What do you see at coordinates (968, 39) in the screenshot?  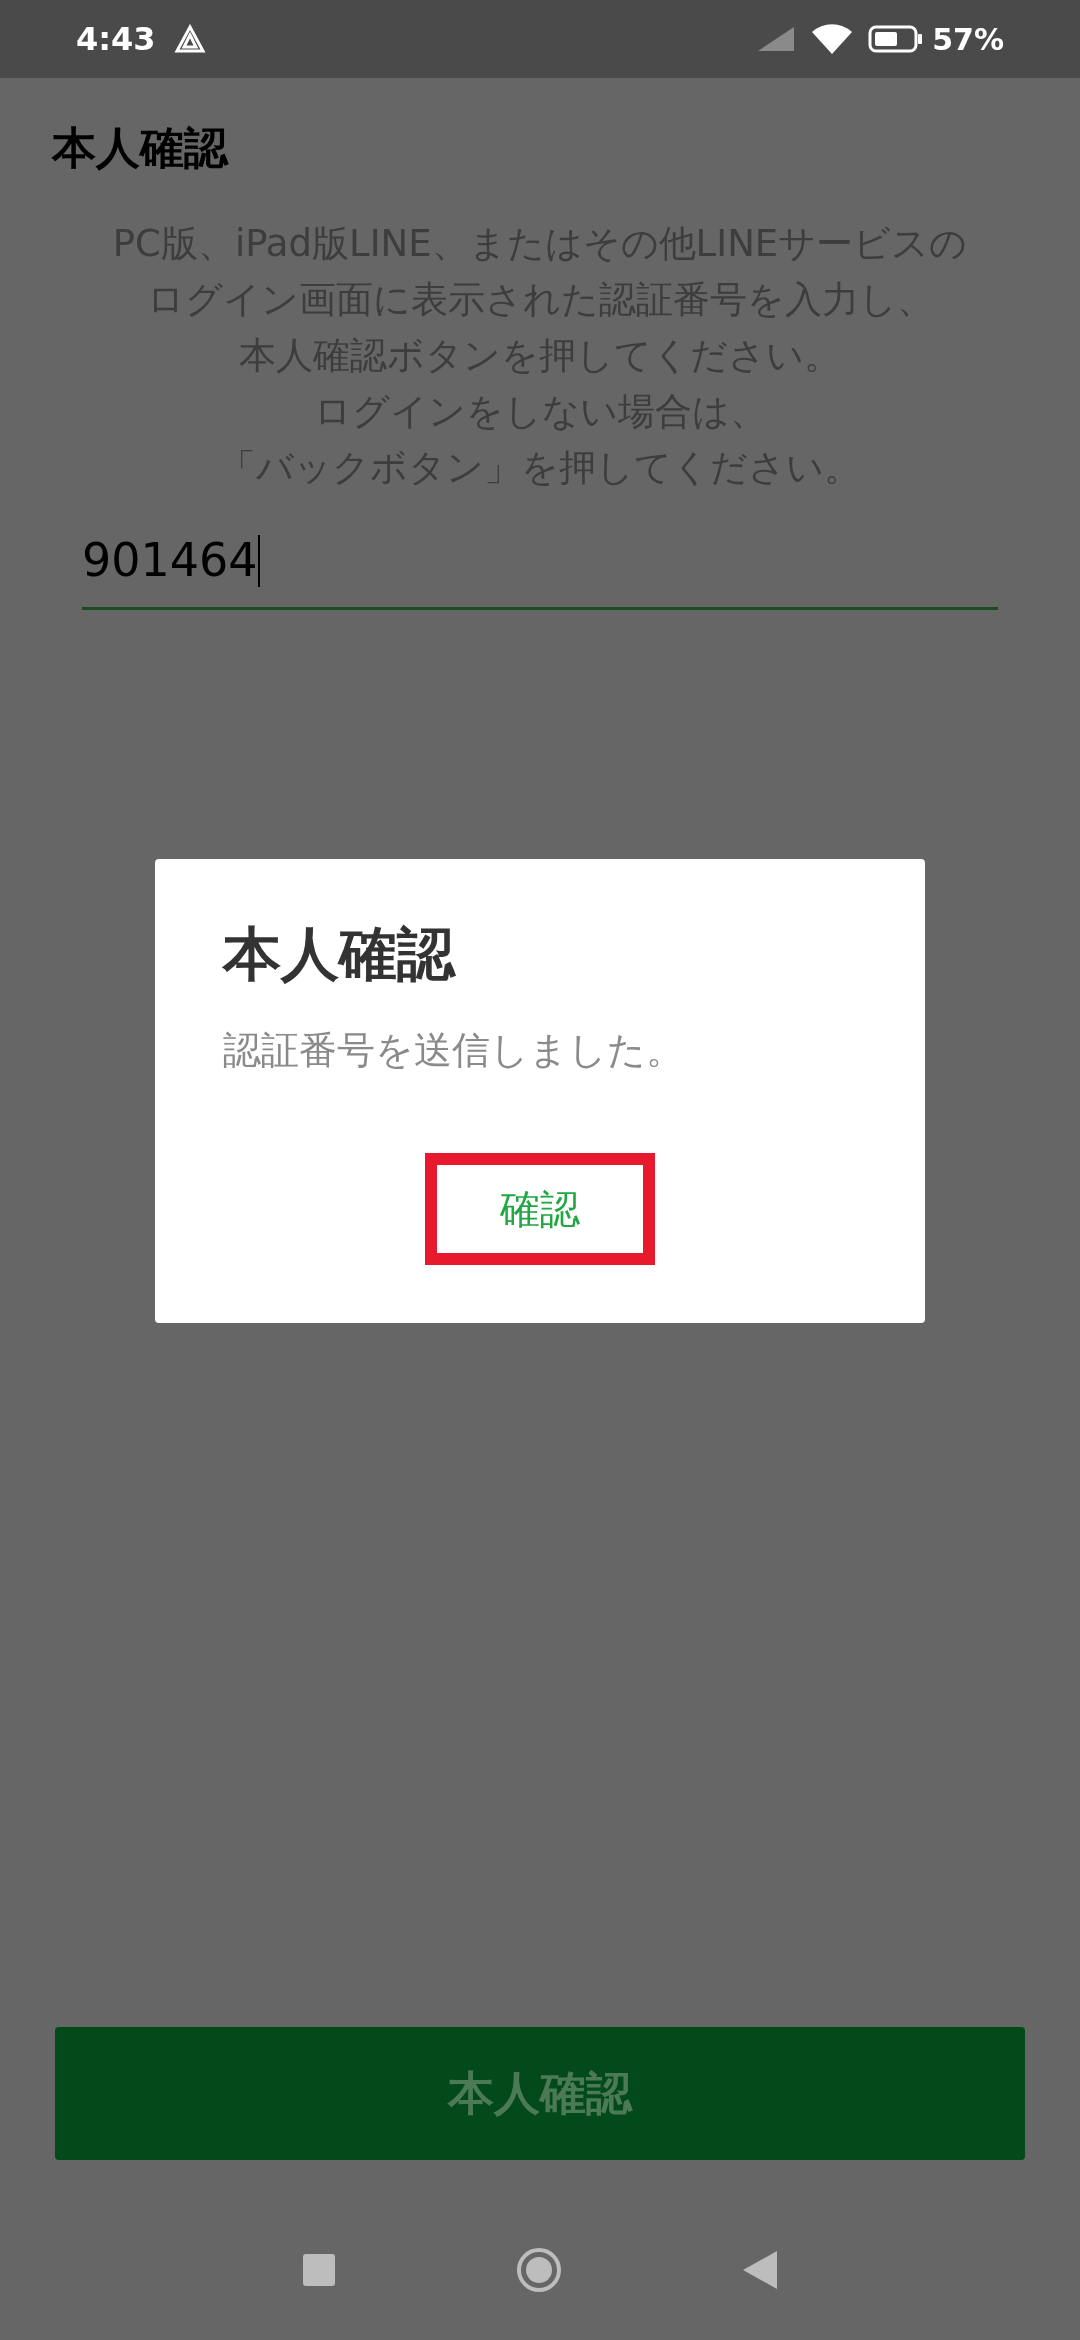 I see `battery-percent: 57%` at bounding box center [968, 39].